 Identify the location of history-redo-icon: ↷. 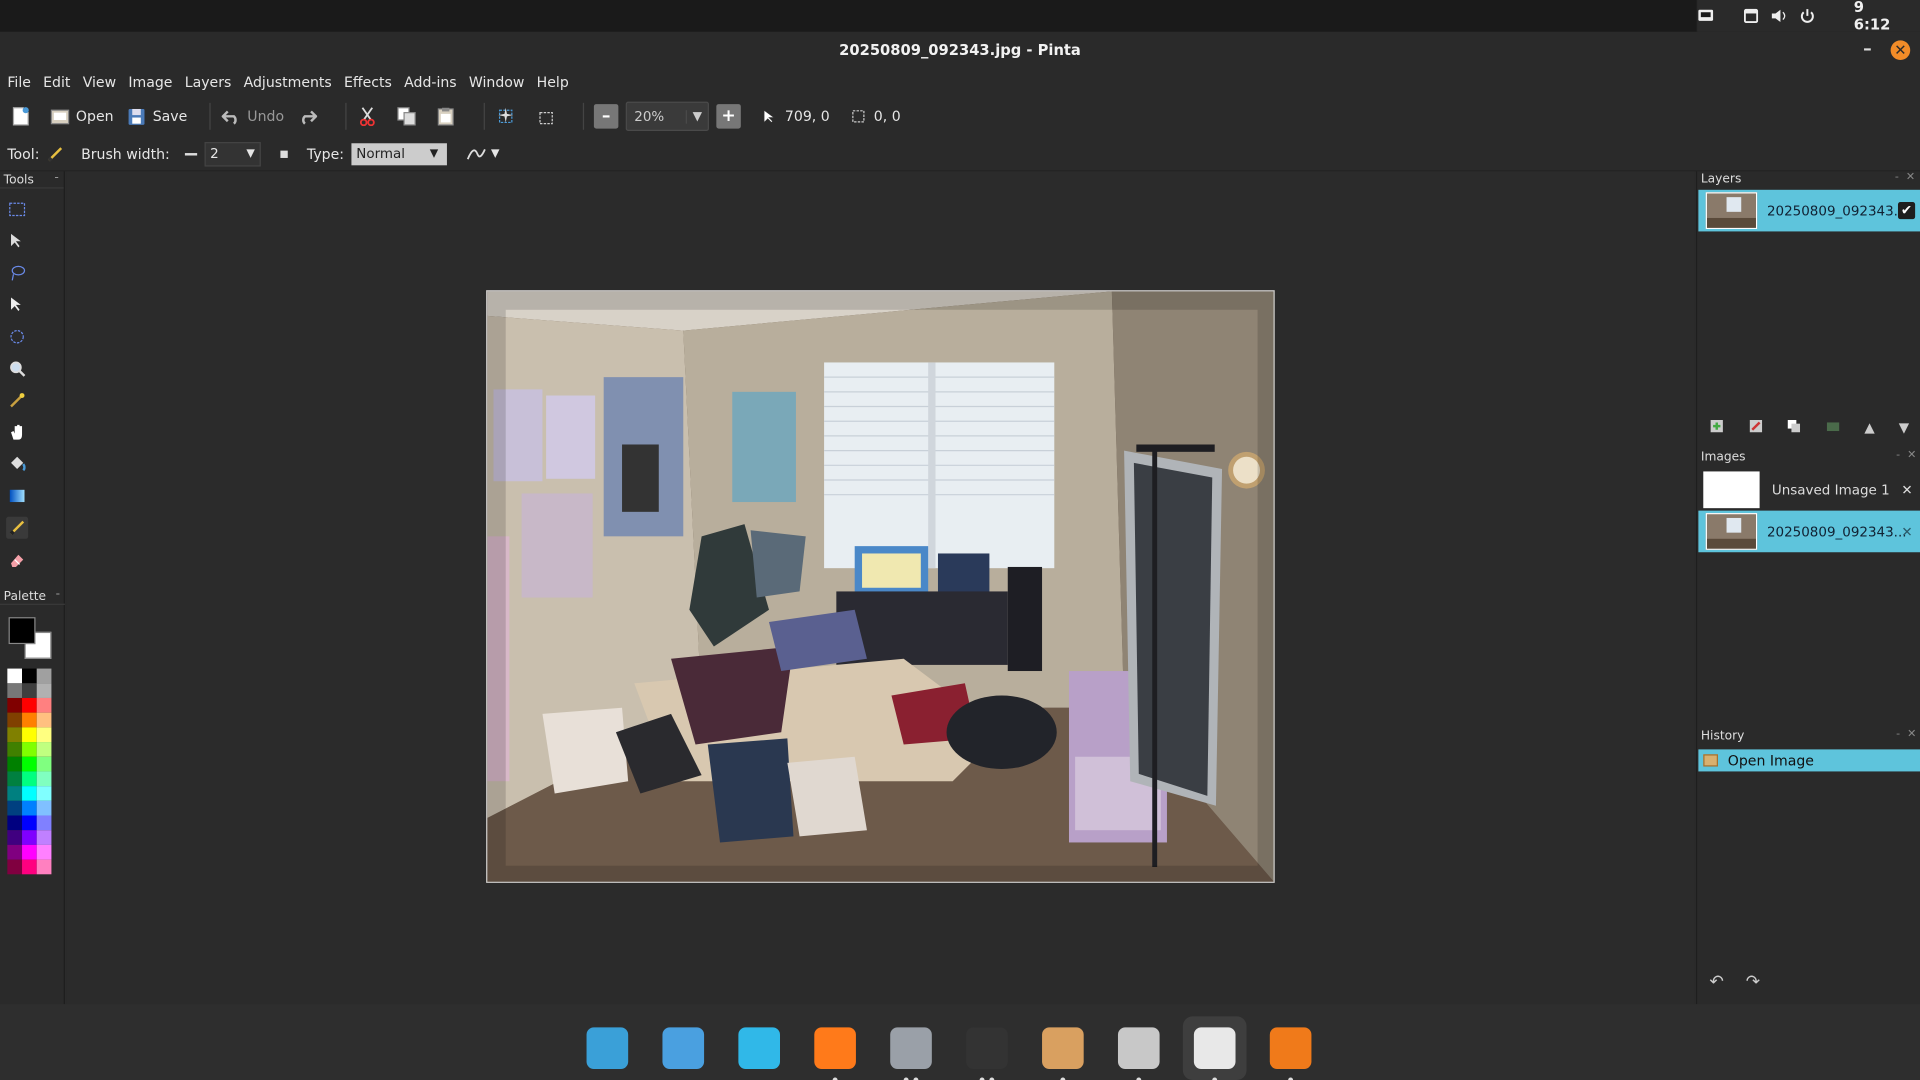
(1753, 982).